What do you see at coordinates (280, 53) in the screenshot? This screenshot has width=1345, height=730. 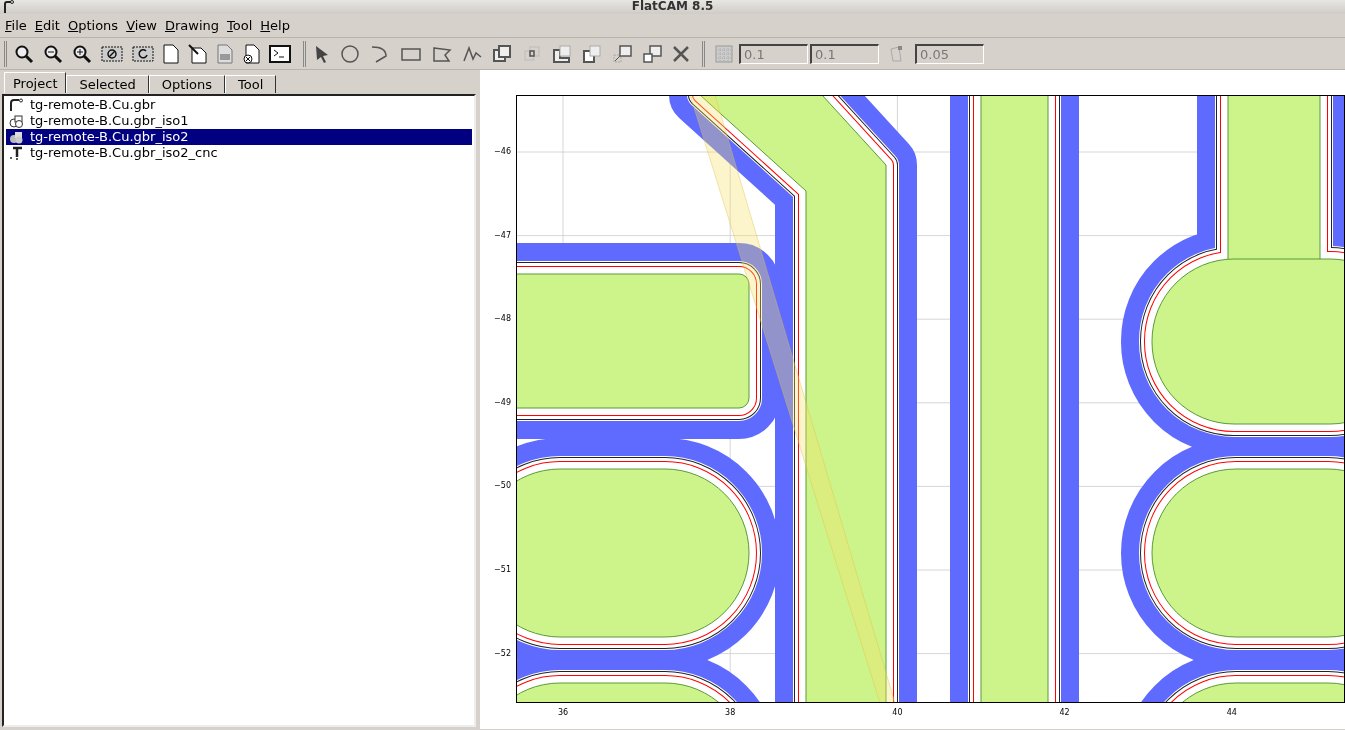 I see `terminal-icon` at bounding box center [280, 53].